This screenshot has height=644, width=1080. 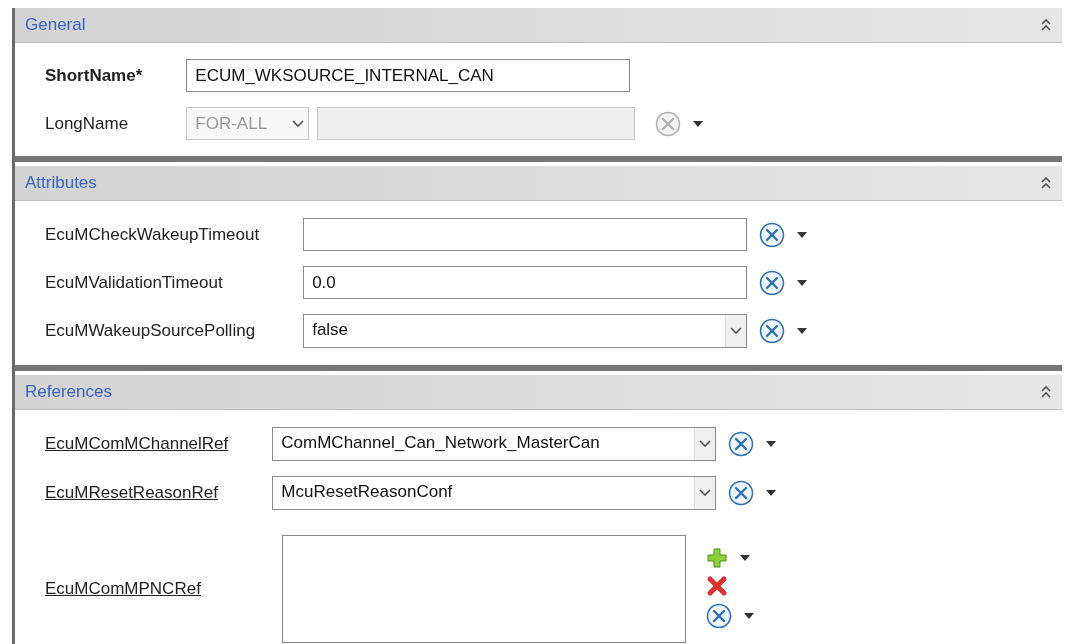 I want to click on field-label: EcuMWakeupSourcePolling, so click(x=150, y=331).